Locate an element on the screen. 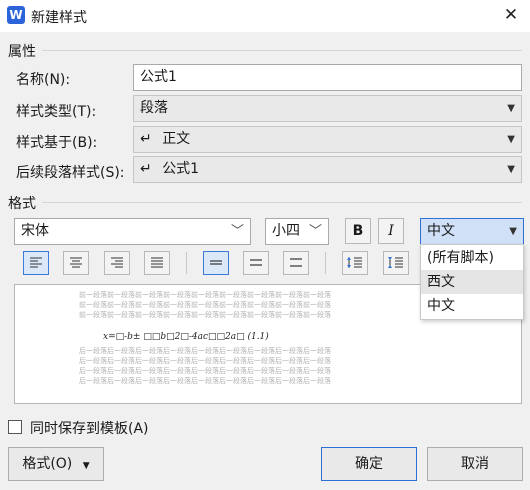 Image resolution: width=530 pixels, height=490 pixels. save-to-template-label: 同时保存到模板(A) is located at coordinates (89, 428).